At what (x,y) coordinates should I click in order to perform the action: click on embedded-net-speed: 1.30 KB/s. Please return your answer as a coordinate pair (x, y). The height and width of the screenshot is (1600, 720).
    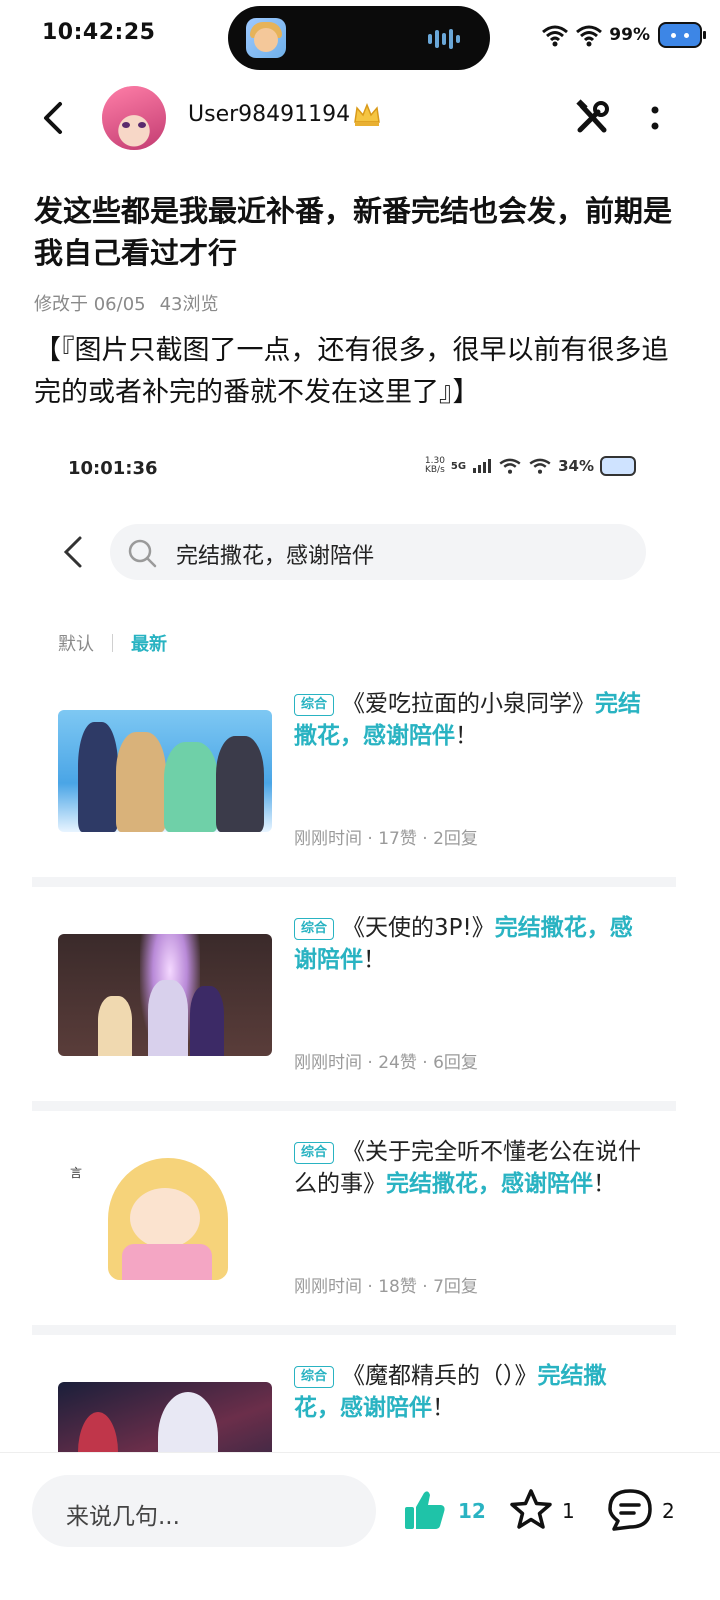
    Looking at the image, I should click on (434, 465).